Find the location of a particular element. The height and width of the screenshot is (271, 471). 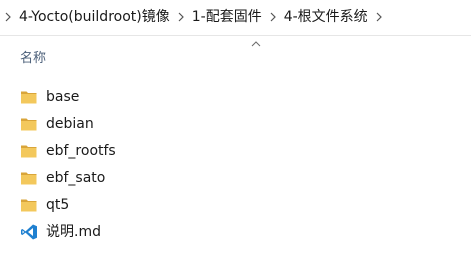

list-item: base is located at coordinates (235, 97).